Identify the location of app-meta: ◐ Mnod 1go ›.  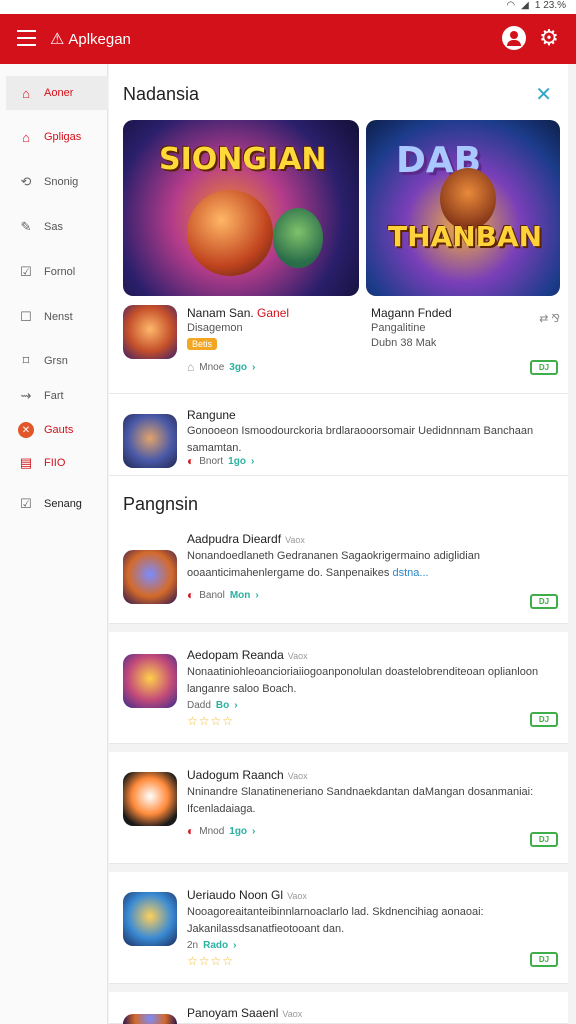
(221, 831).